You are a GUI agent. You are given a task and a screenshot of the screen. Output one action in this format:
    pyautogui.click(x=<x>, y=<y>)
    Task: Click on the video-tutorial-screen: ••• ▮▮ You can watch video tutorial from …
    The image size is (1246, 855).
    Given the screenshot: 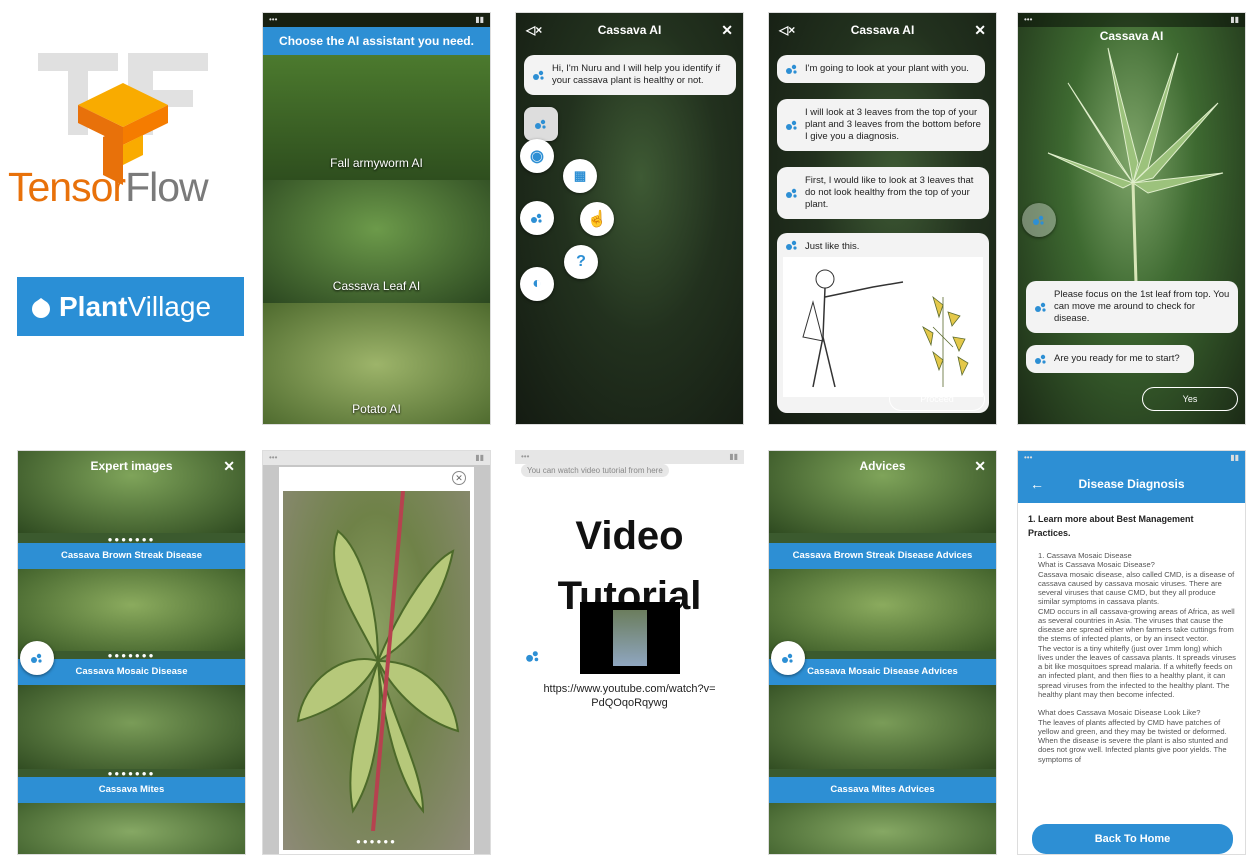 What is the action you would take?
    pyautogui.click(x=629, y=652)
    